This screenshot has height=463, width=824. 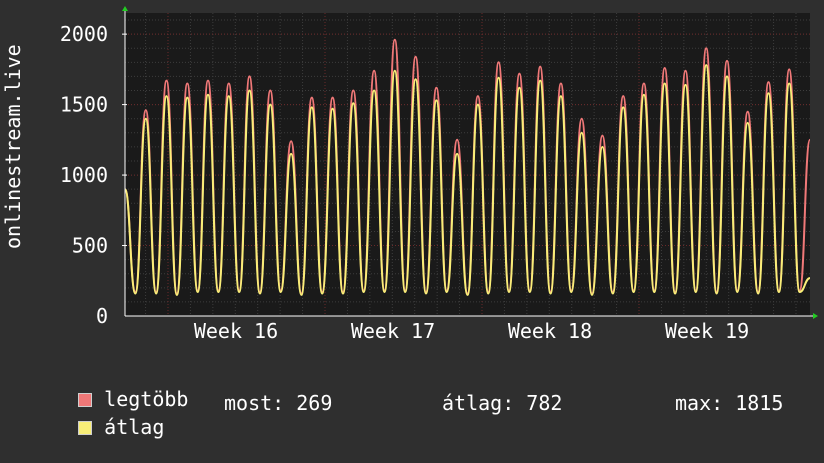 What do you see at coordinates (84, 105) in the screenshot?
I see `y-tick-label: 1500` at bounding box center [84, 105].